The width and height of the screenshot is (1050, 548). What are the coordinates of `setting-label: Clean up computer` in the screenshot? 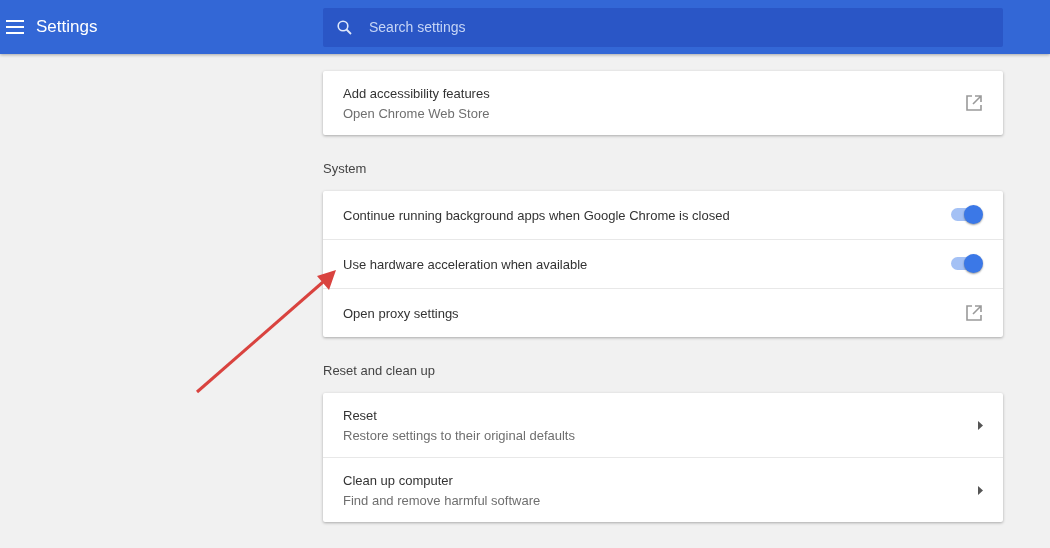 It's located at (398, 480).